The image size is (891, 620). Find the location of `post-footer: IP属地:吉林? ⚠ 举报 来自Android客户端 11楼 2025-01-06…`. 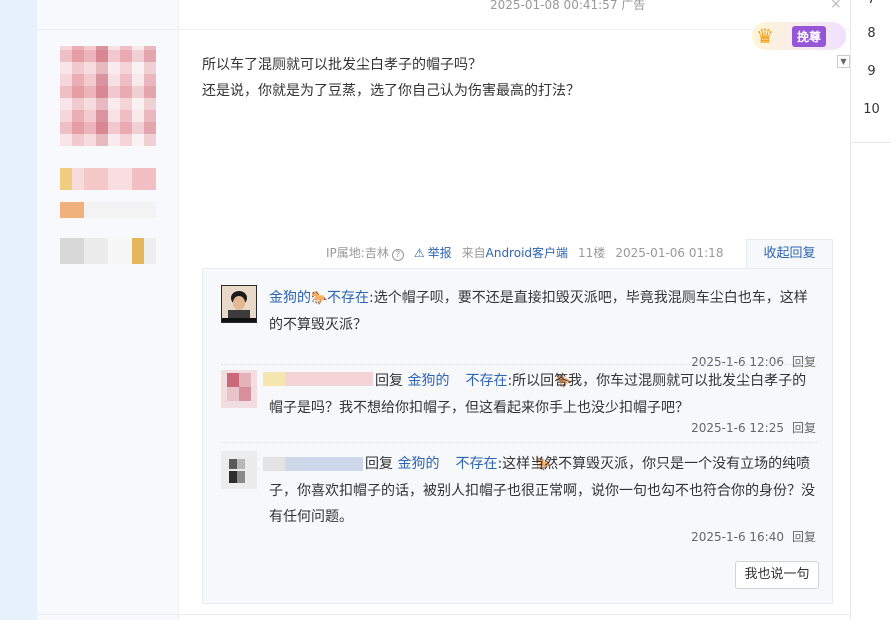

post-footer: IP属地:吉林? ⚠ 举报 来自Android客户端 11楼 2025-01-06… is located at coordinates (524, 252).